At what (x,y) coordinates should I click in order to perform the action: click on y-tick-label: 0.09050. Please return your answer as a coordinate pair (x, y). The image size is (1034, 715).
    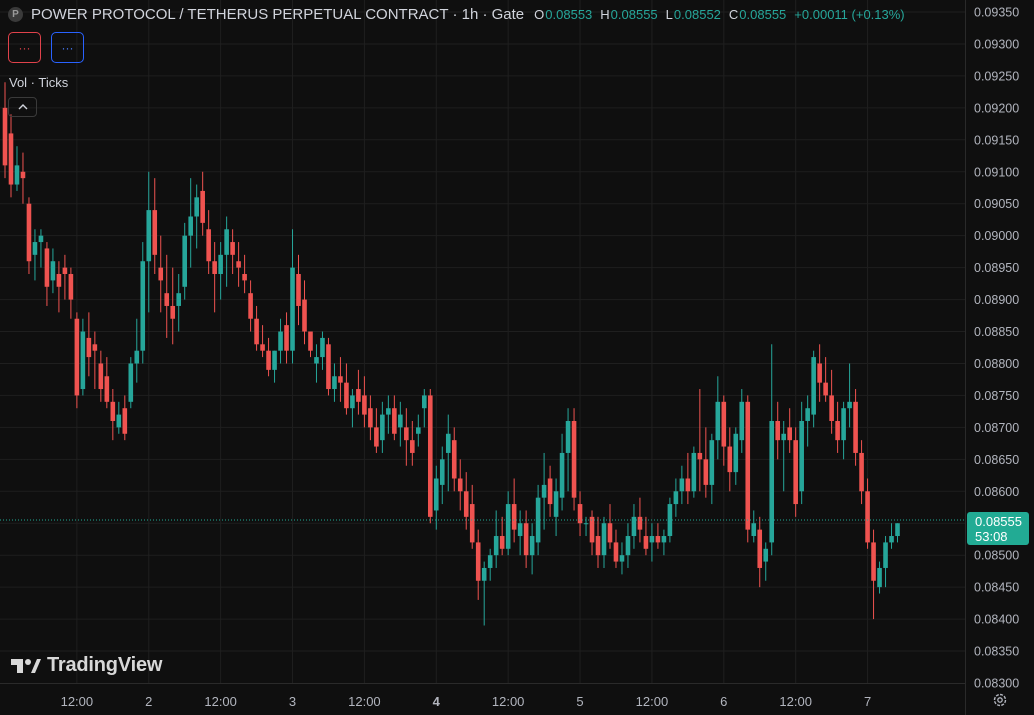
    Looking at the image, I should click on (996, 204).